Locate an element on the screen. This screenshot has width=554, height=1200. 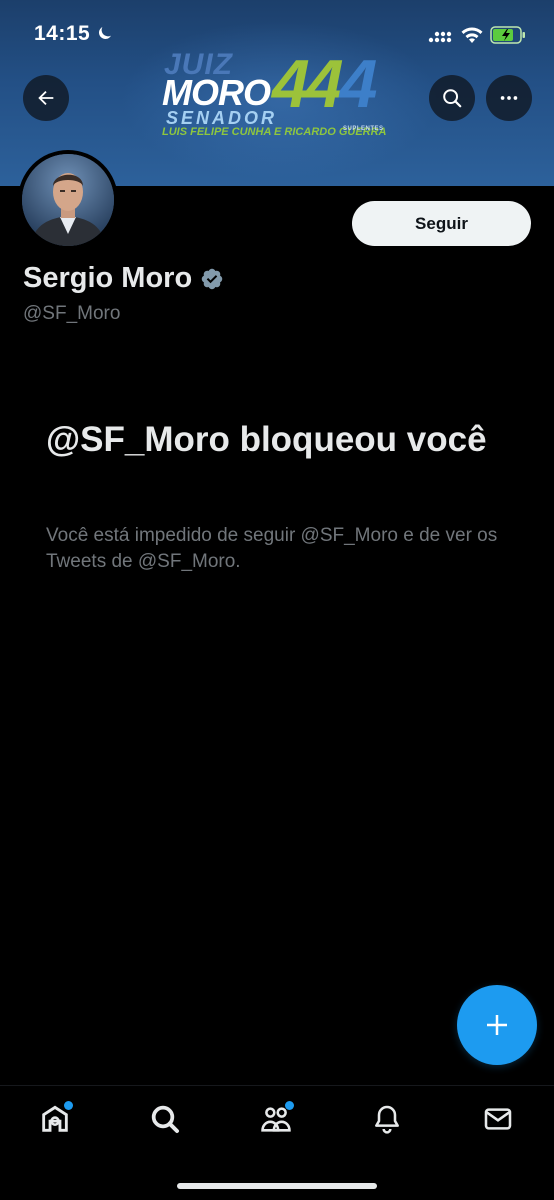
nav-notifications is located at coordinates (387, 1119).